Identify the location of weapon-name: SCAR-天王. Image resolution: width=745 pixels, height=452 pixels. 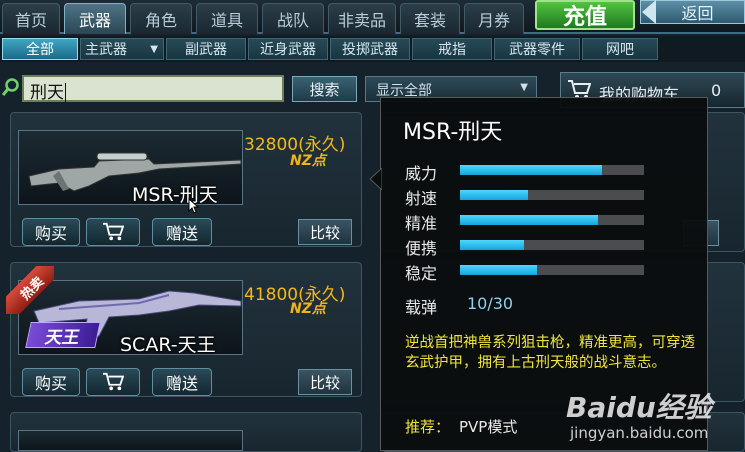
(168, 345).